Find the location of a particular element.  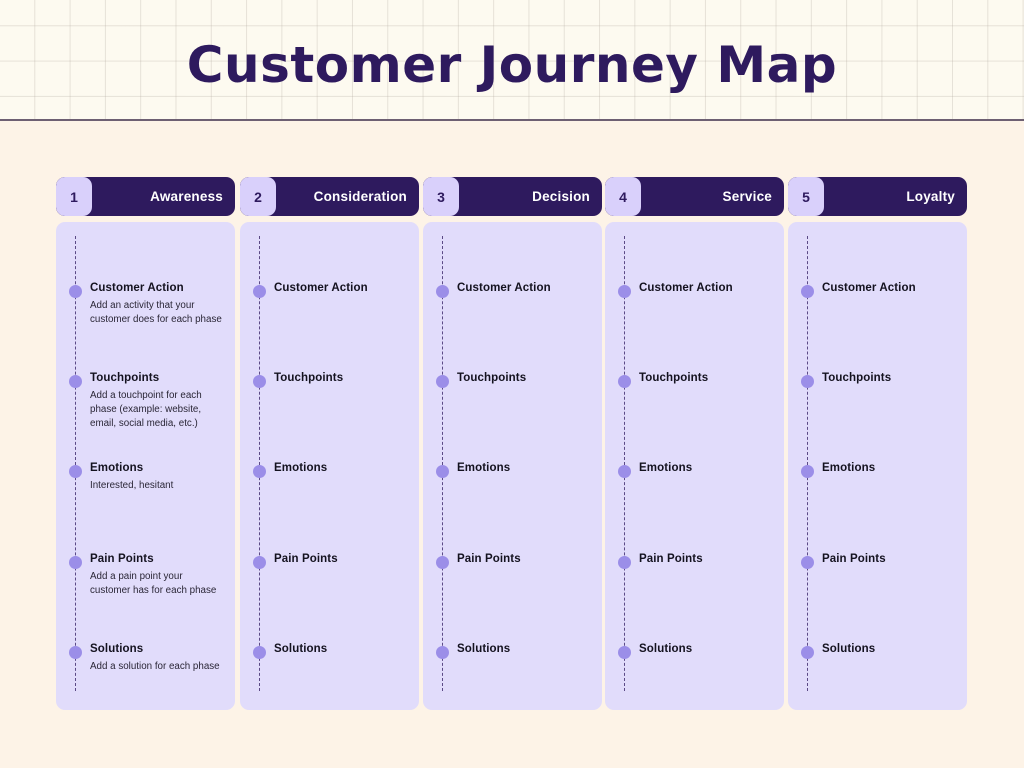

column-title: Service is located at coordinates (747, 196).